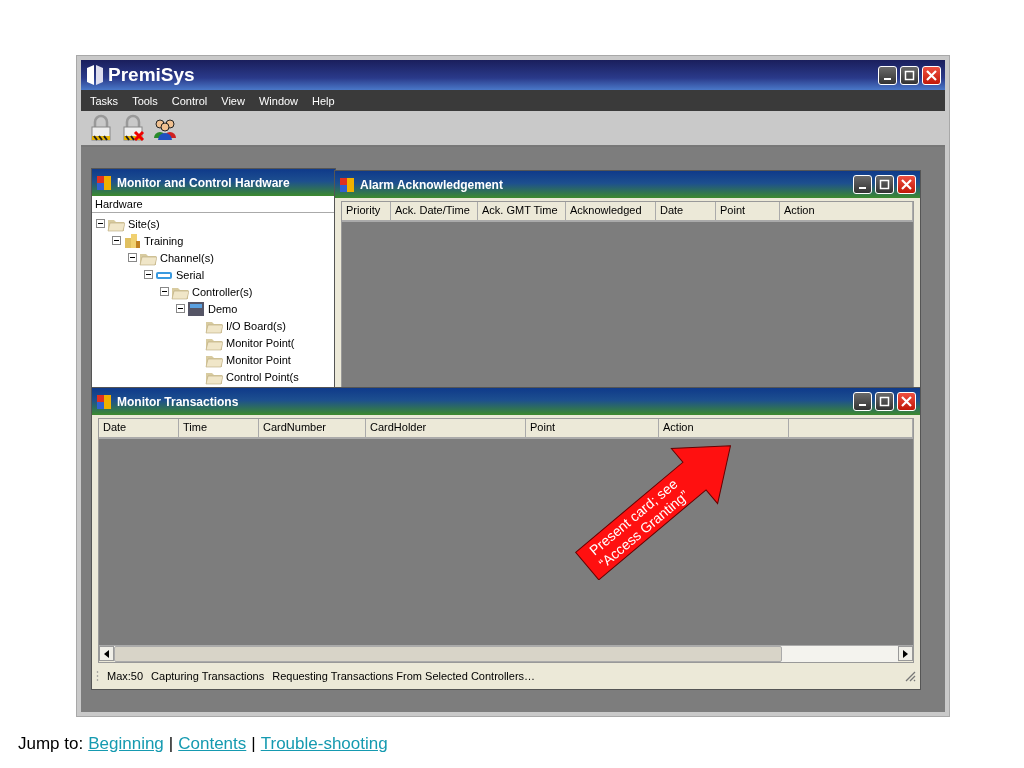 This screenshot has width=1024, height=768. Describe the element at coordinates (164, 240) in the screenshot. I see `tree-item: Training` at that location.